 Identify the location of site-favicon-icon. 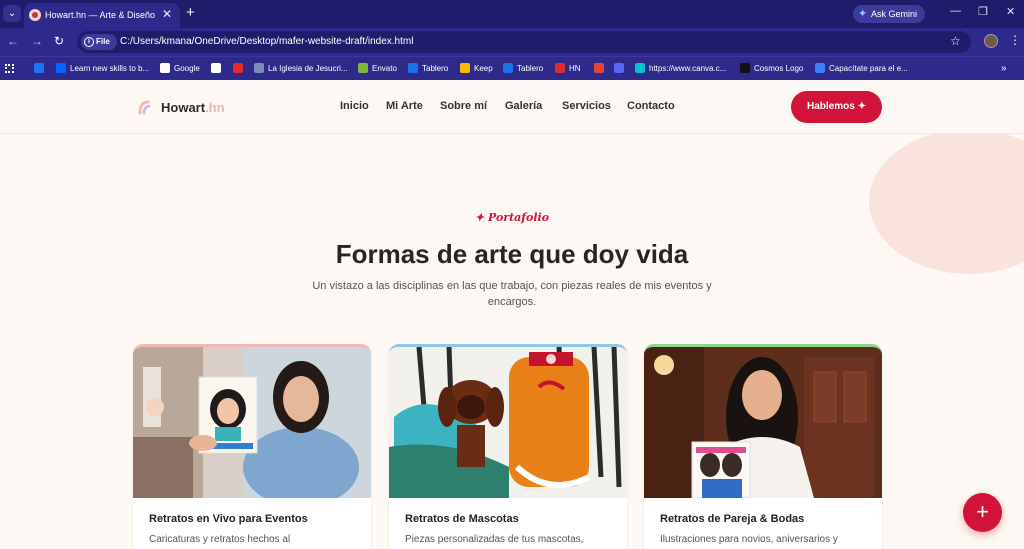
(35, 15).